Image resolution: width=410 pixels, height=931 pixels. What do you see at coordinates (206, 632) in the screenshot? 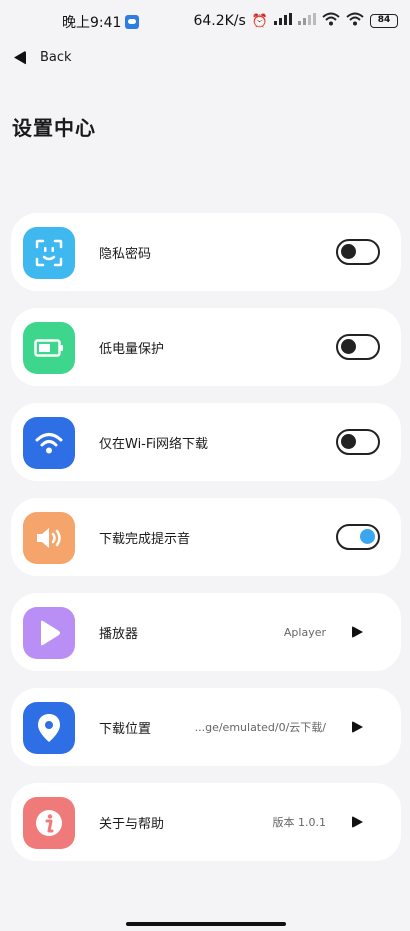
I see `setting-player: 播放器 Aplayer` at bounding box center [206, 632].